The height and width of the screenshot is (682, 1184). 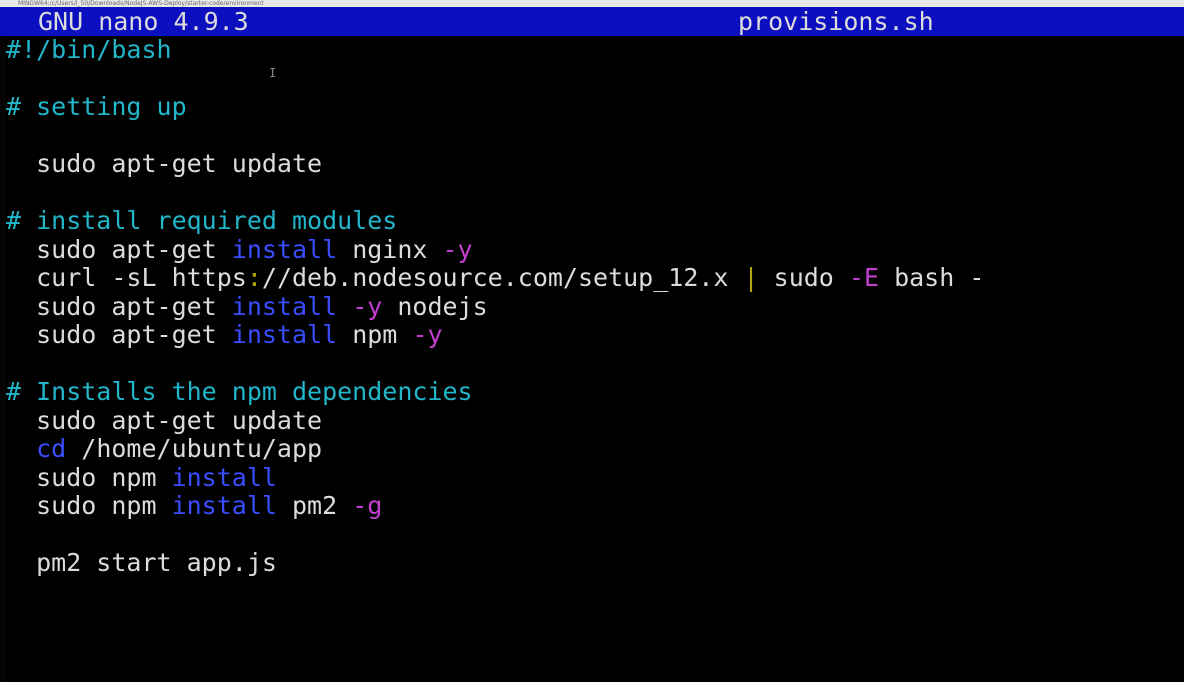 What do you see at coordinates (595, 392) in the screenshot?
I see `editor-line: # Installs the npm dependencies` at bounding box center [595, 392].